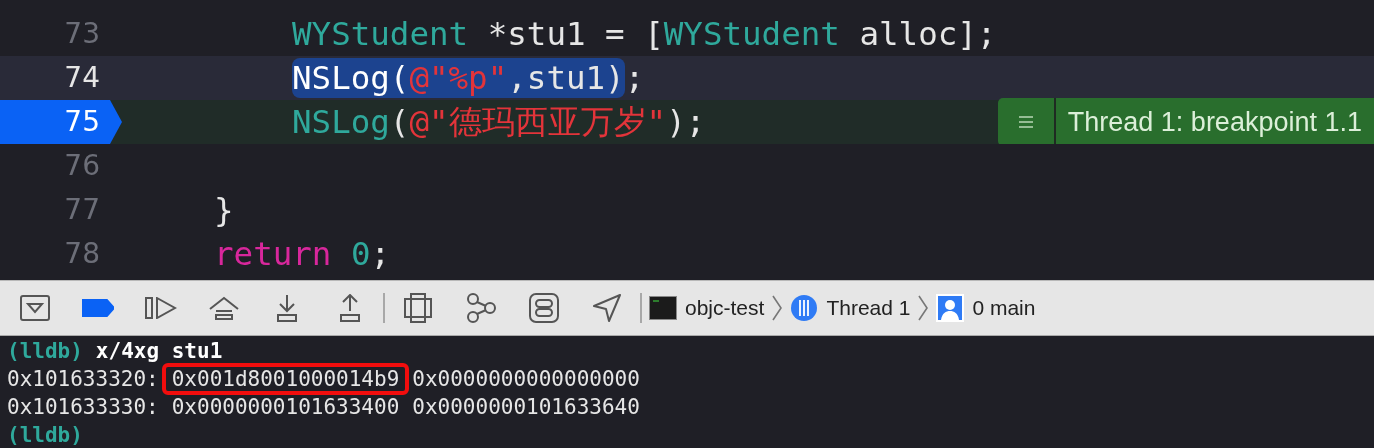 The image size is (1374, 448). Describe the element at coordinates (285, 379) in the screenshot. I see `highlighted-value: 0x001d8001000014b9` at that location.